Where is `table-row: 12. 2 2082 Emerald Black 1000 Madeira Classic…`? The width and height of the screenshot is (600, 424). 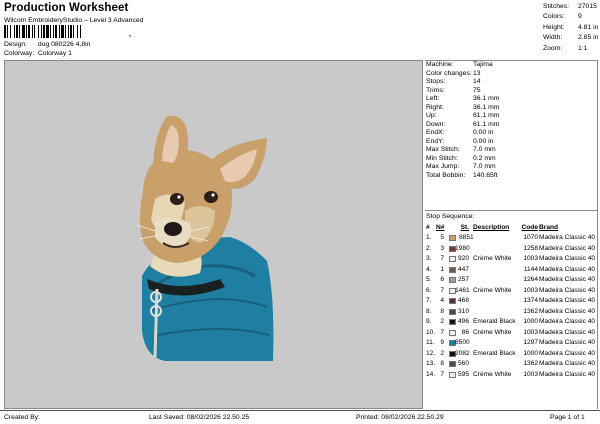
table-row: 12. 2 2082 Emerald Black 1000 Madeira Classic… is located at coordinates (511, 354).